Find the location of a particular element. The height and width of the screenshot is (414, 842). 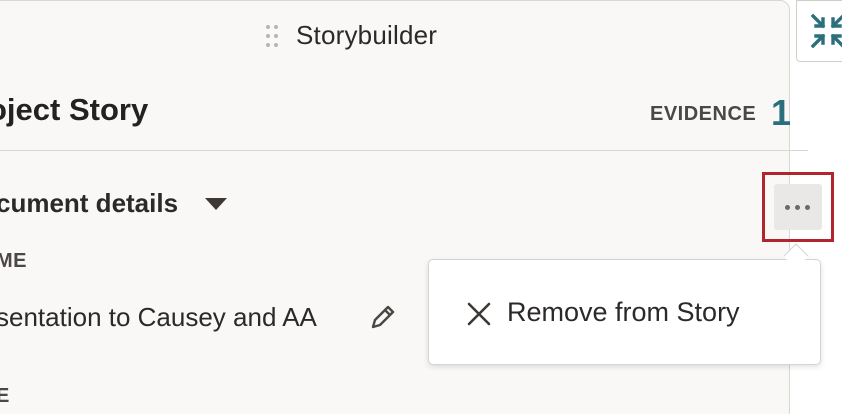

menu-item-remove-from-story: Remove from Story is located at coordinates (619, 312).